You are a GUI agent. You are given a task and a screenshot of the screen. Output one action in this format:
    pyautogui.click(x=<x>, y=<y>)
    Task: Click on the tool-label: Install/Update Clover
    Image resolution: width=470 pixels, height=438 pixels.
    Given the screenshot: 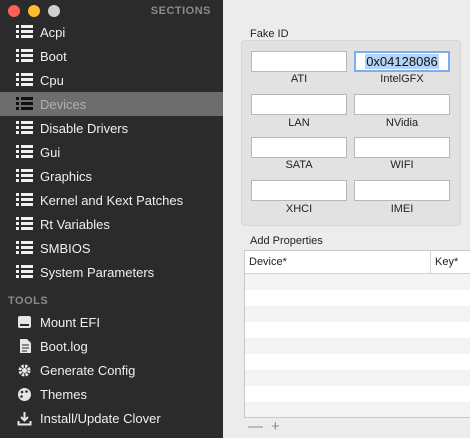 What is the action you would take?
    pyautogui.click(x=100, y=418)
    